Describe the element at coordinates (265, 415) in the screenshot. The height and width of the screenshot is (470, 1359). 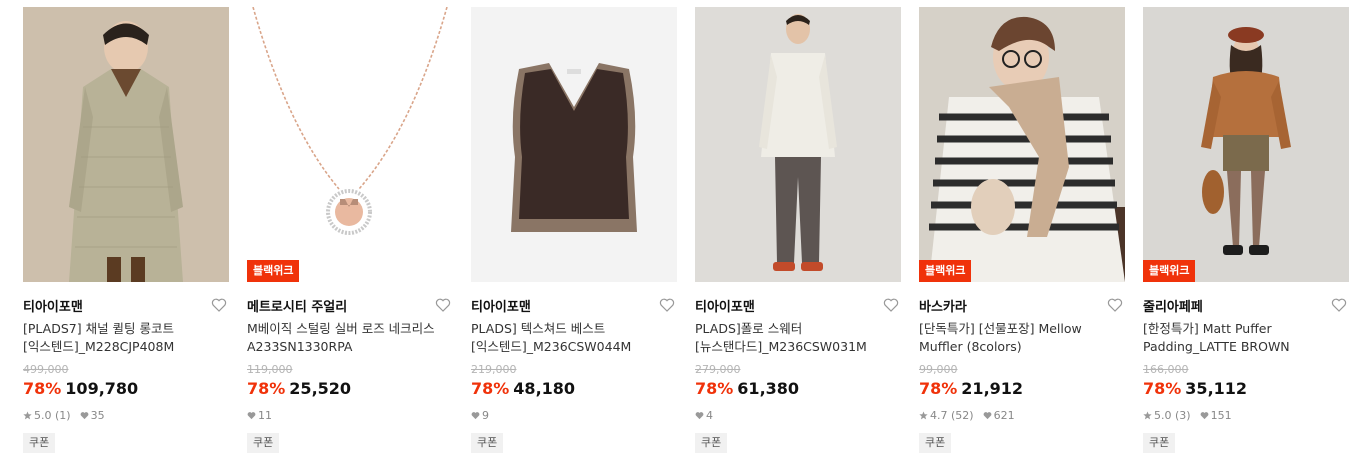
I see `like-count: 11` at that location.